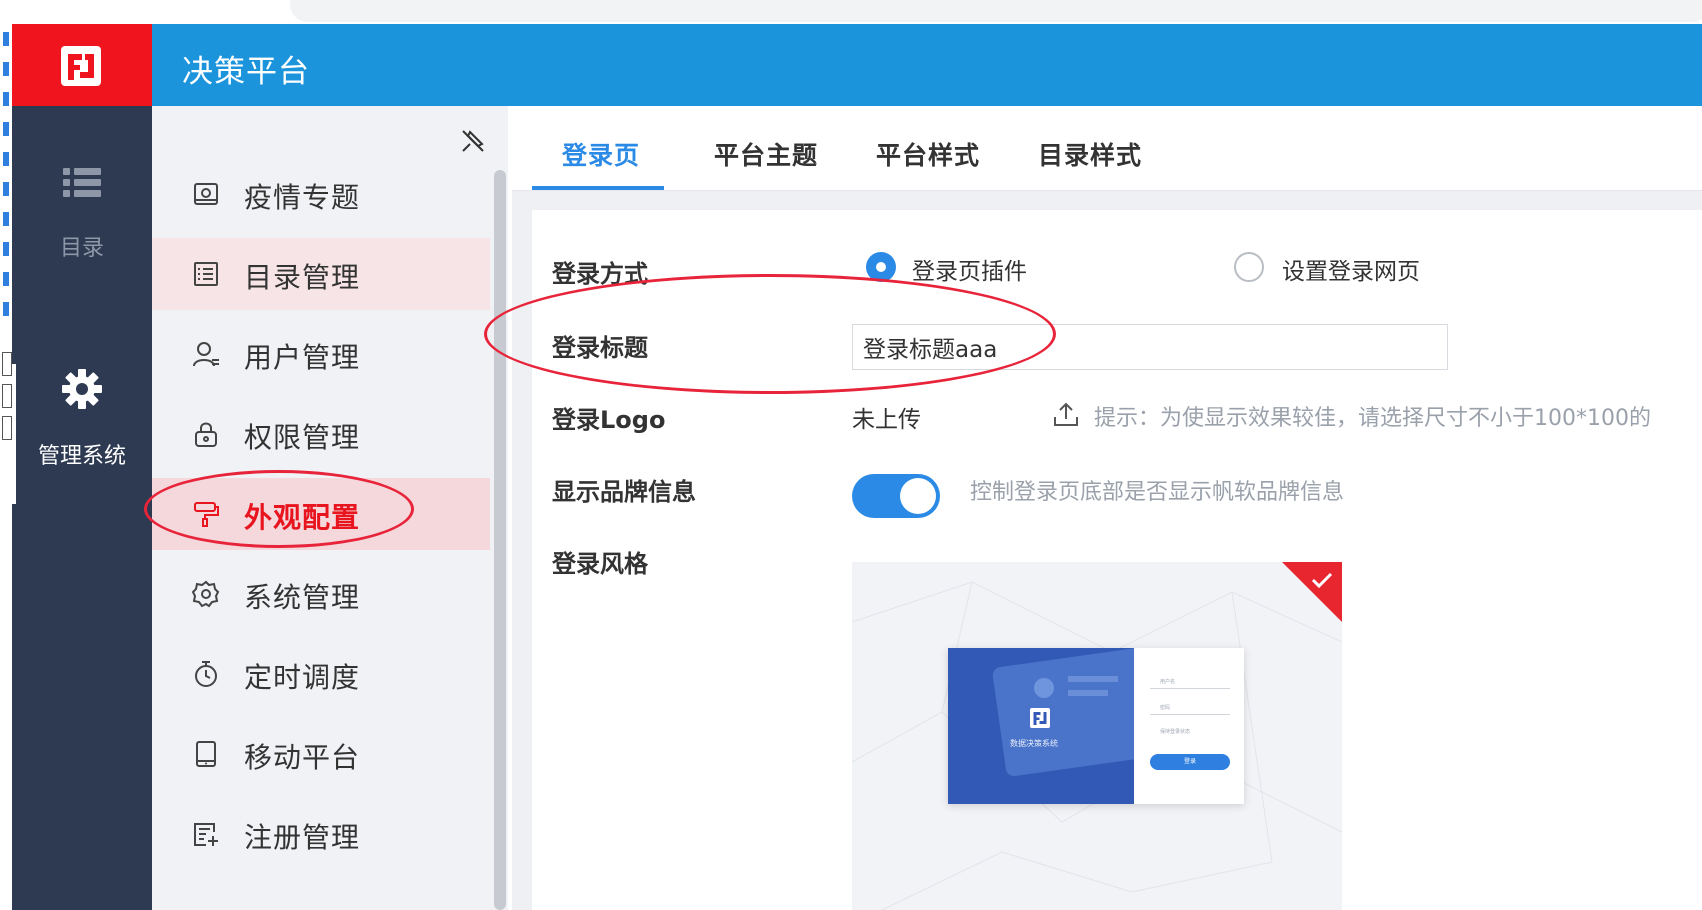 The width and height of the screenshot is (1702, 910). Describe the element at coordinates (1165, 708) in the screenshot. I see `preview-password: 密码` at that location.